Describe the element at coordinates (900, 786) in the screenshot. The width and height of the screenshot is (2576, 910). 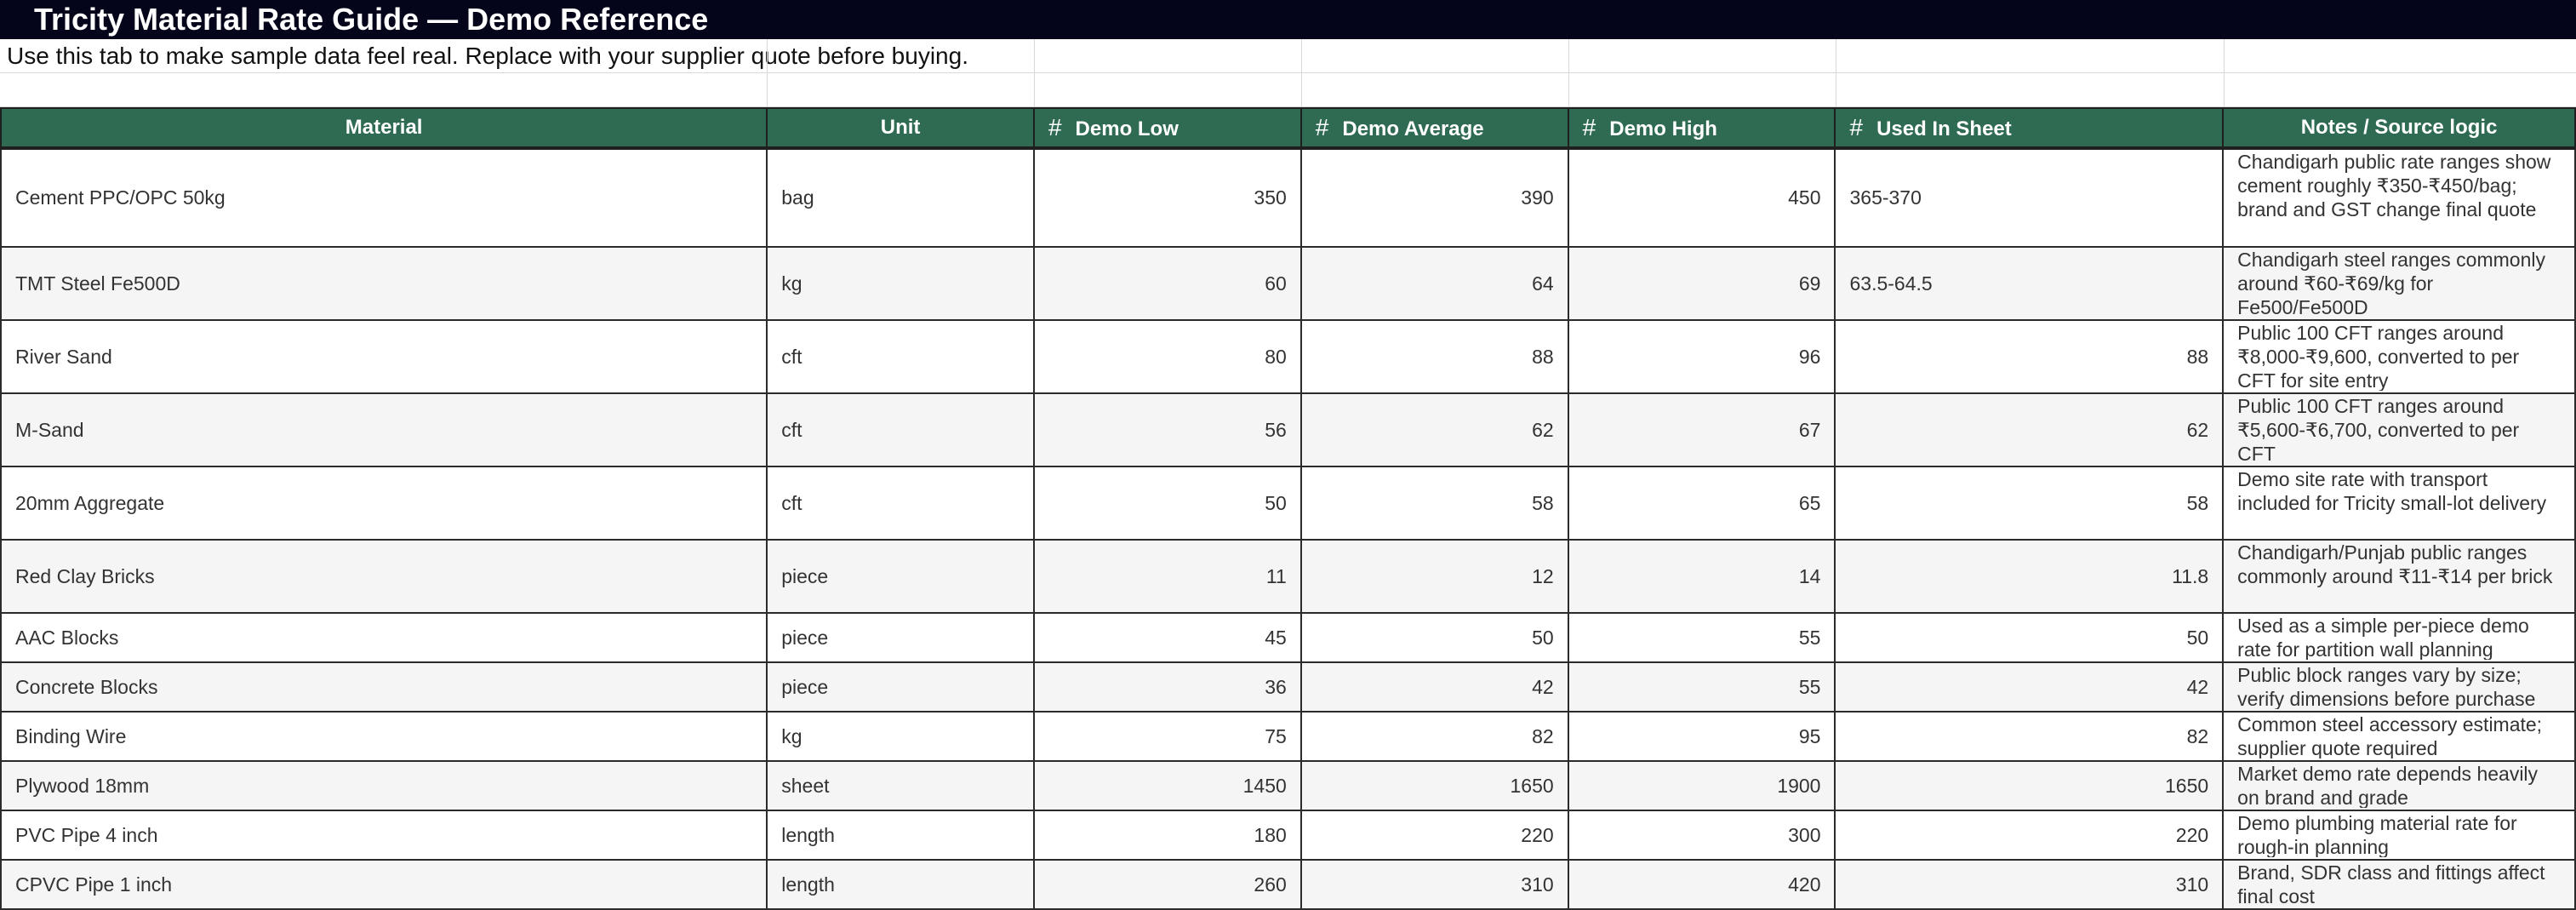
I see `cell-unit: sheet` at that location.